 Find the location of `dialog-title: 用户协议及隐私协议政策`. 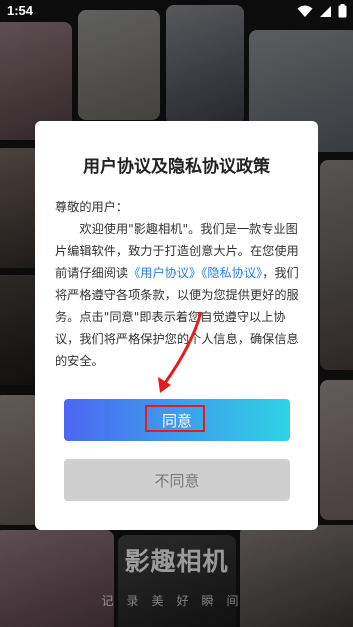

dialog-title: 用户协议及隐私协议政策 is located at coordinates (176, 167).